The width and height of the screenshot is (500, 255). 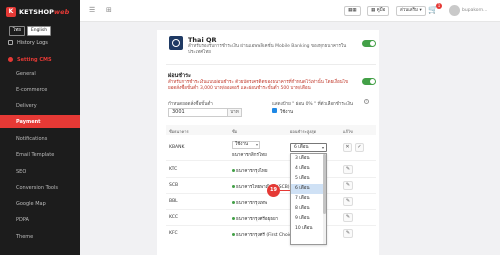 I want to click on row-code-scb: SCB, so click(x=174, y=185).